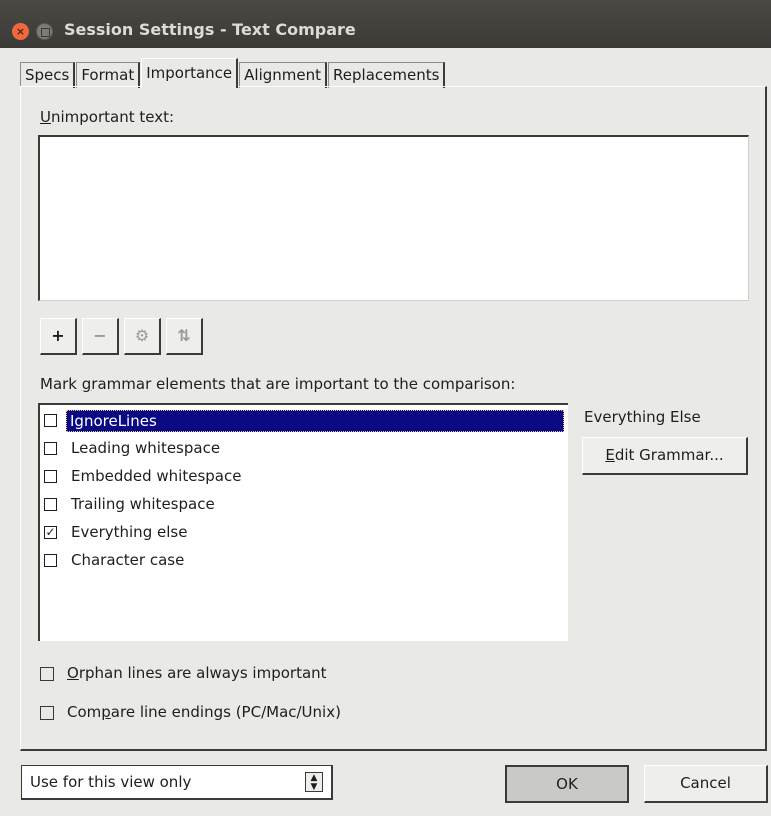 The height and width of the screenshot is (816, 771). Describe the element at coordinates (190, 73) in the screenshot. I see `tab-importance: Importance` at that location.